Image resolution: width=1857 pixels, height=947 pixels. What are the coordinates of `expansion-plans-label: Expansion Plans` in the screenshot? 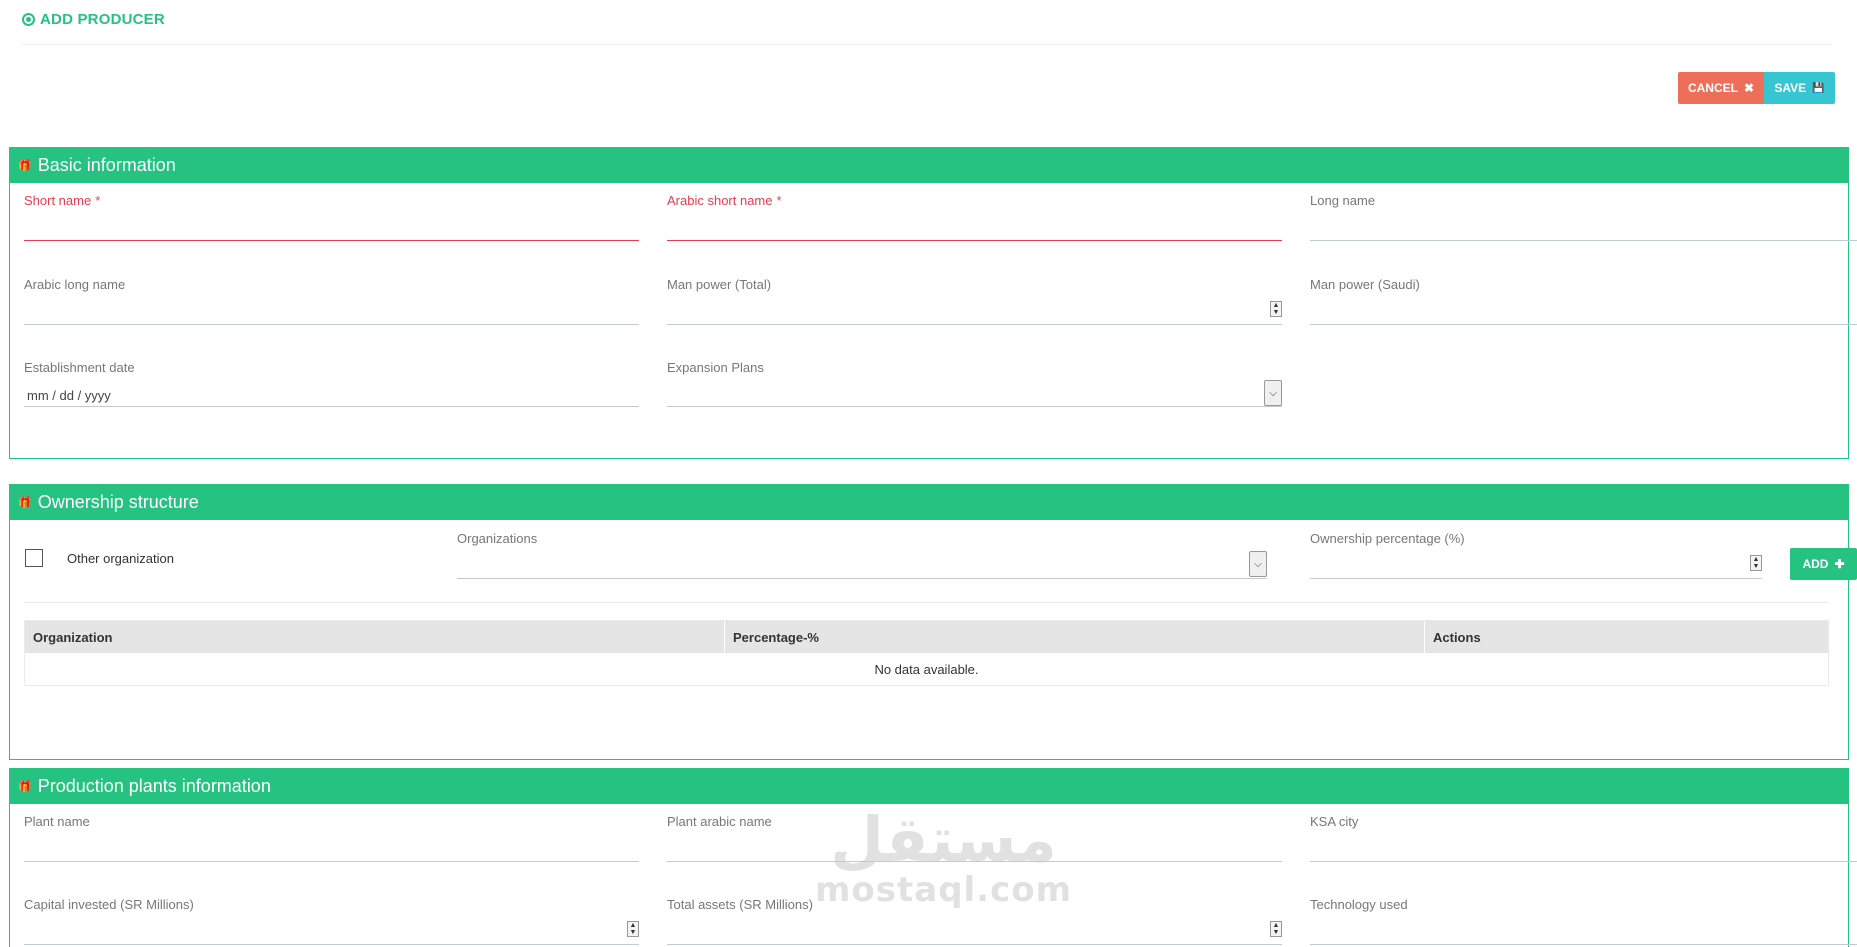 It's located at (715, 367).